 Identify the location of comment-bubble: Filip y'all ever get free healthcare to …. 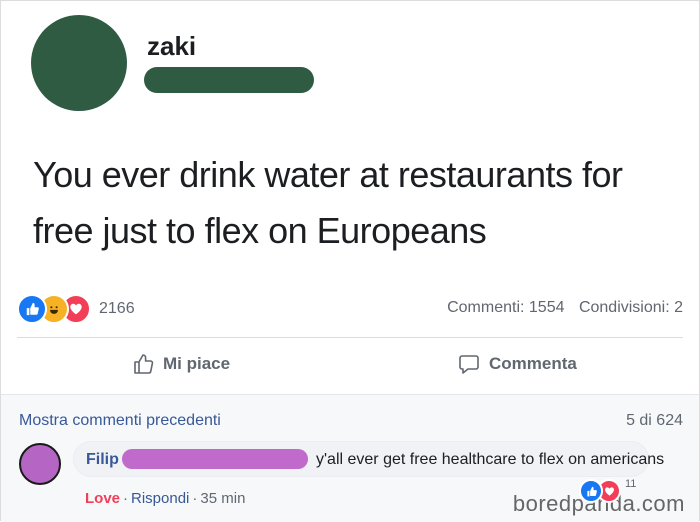
(368, 459).